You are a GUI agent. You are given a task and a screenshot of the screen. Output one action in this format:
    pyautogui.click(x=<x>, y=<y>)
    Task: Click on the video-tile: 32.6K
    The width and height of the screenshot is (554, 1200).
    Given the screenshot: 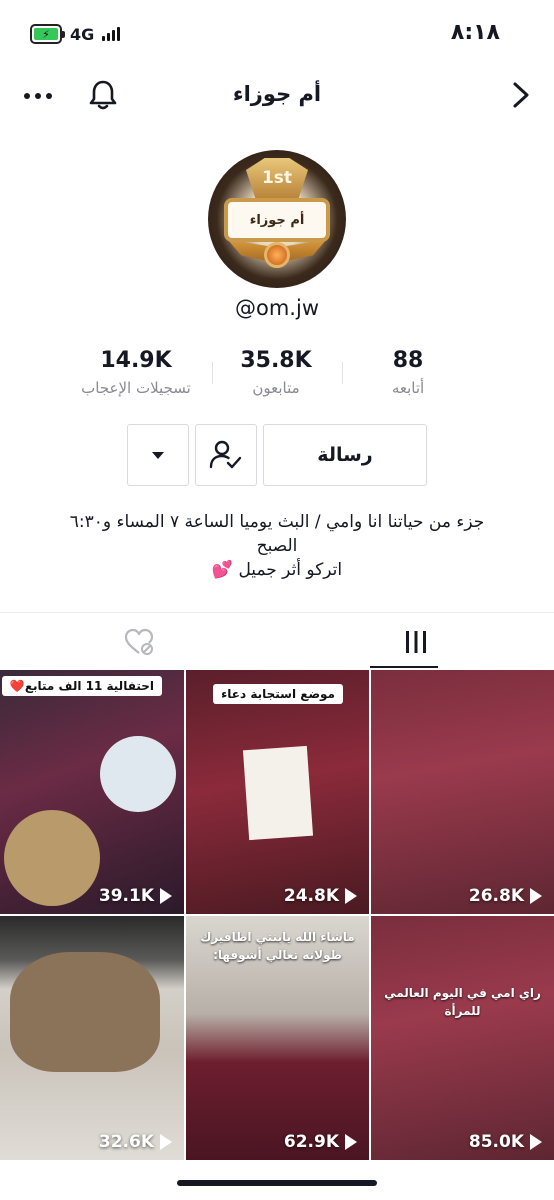 What is the action you would take?
    pyautogui.click(x=92, y=1038)
    